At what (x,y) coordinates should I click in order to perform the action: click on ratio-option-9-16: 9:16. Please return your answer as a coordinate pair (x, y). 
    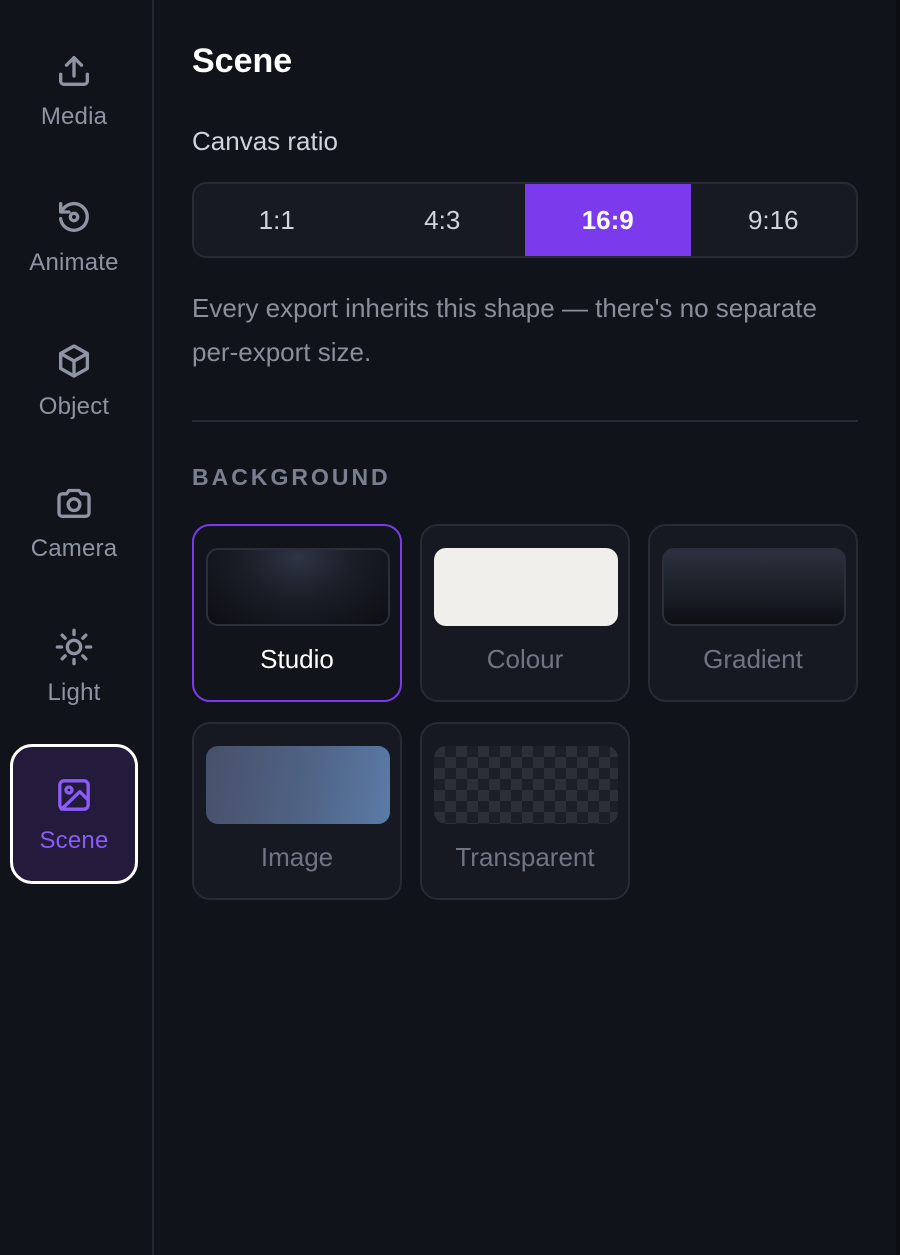
    Looking at the image, I should click on (774, 220).